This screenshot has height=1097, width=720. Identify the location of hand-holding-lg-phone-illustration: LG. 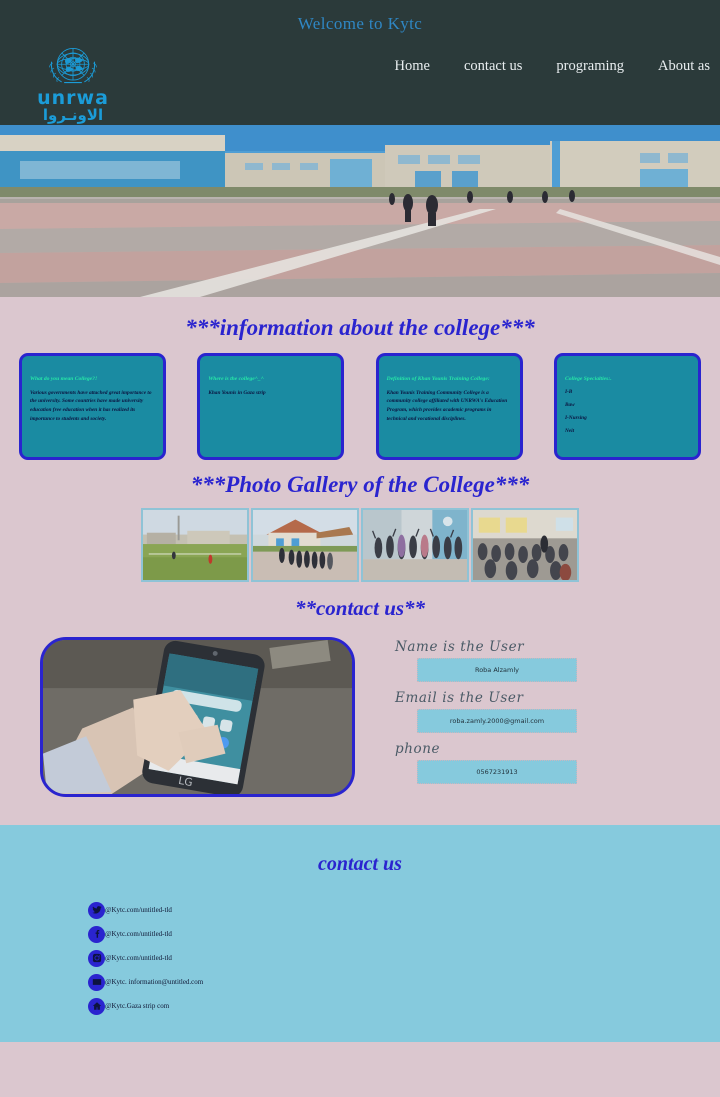
(197, 717).